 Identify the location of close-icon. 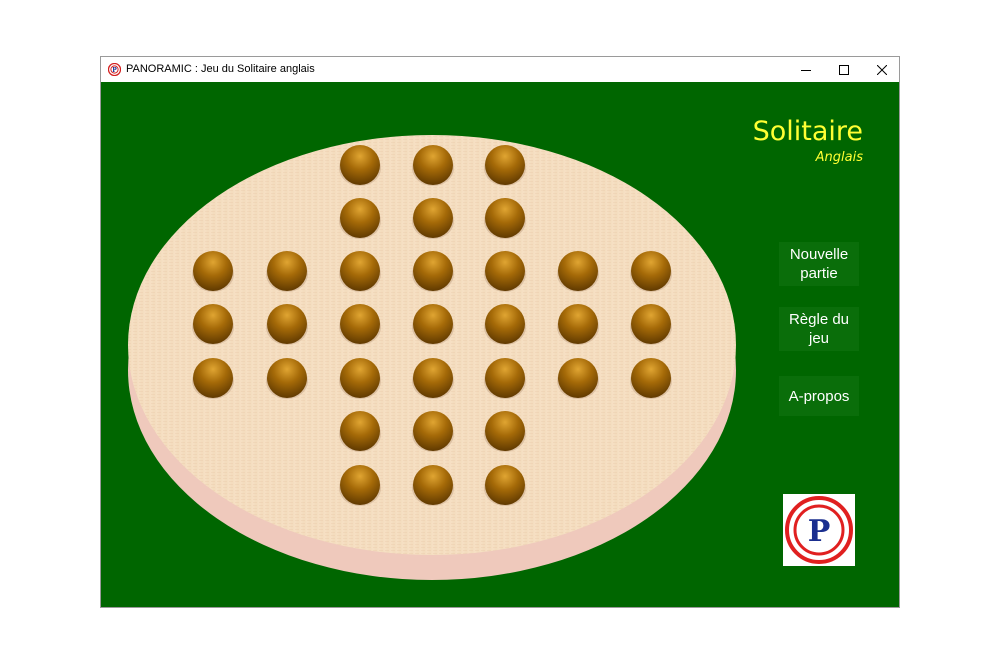
(882, 69).